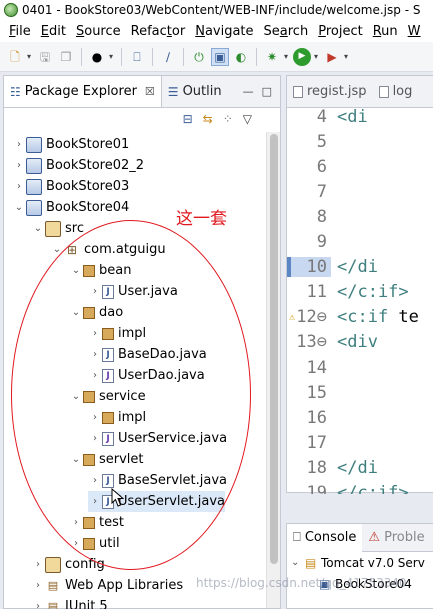 The width and height of the screenshot is (433, 609). What do you see at coordinates (302, 56) in the screenshot?
I see `run-icon: ▶` at bounding box center [302, 56].